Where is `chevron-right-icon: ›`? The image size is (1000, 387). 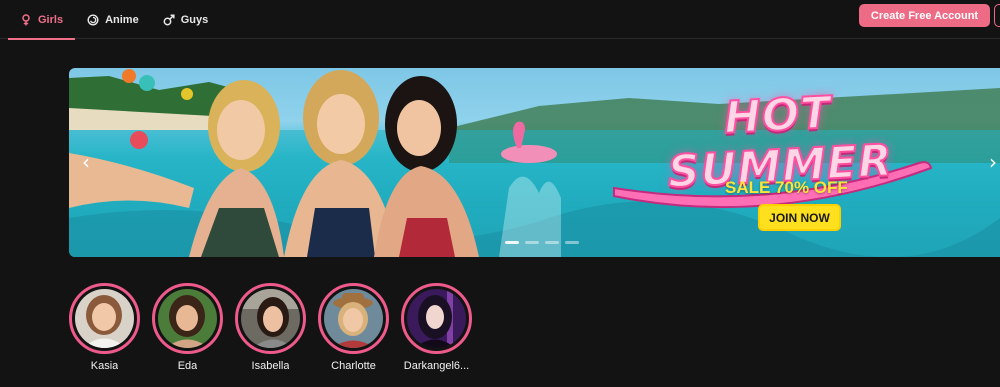
chevron-right-icon: › is located at coordinates (993, 162).